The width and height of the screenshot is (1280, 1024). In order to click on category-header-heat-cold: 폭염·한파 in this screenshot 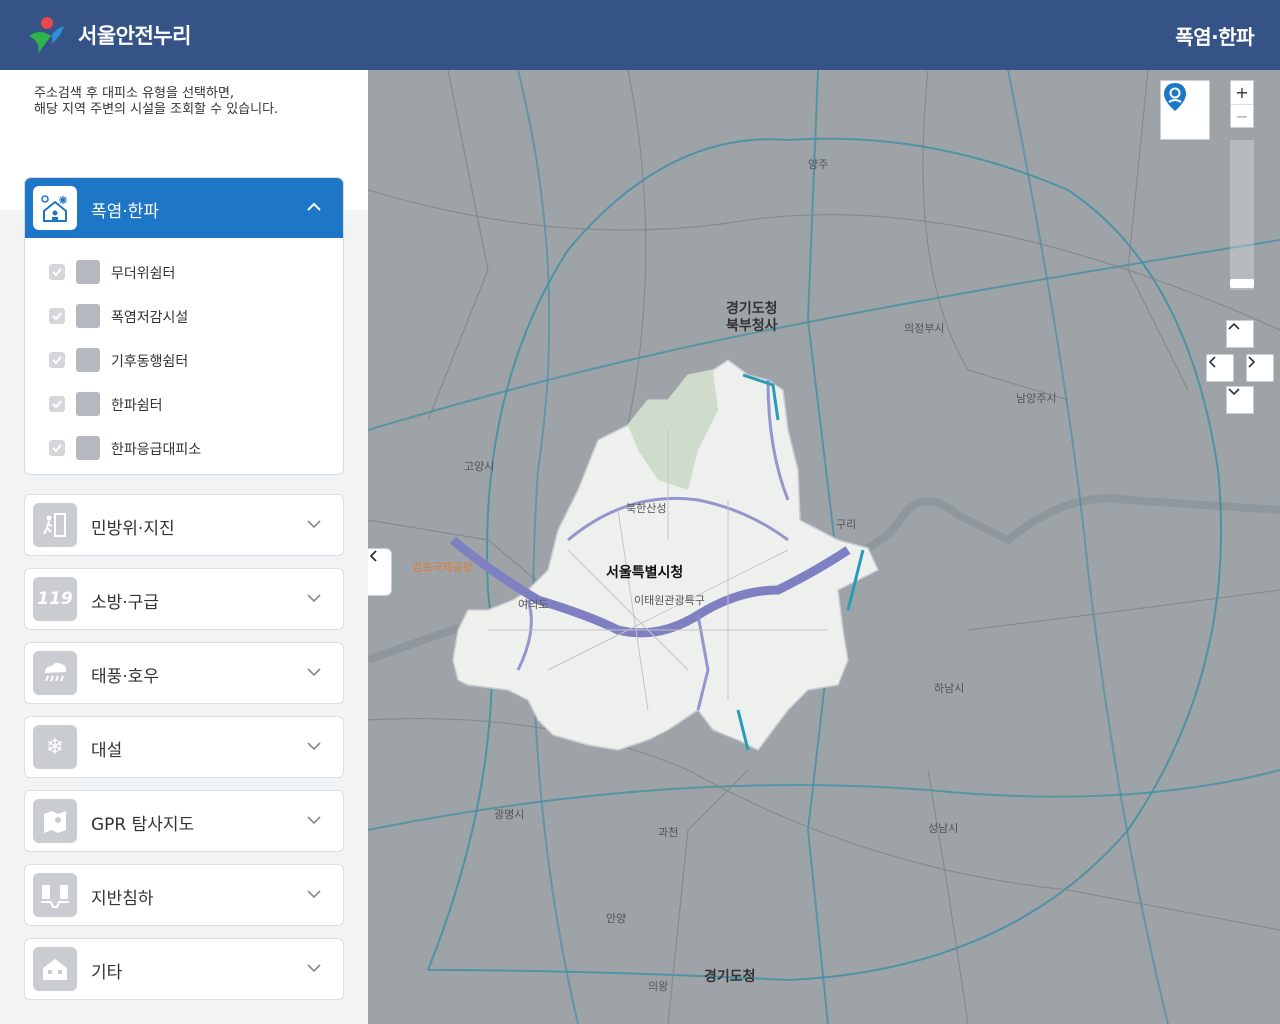, I will do `click(184, 208)`.